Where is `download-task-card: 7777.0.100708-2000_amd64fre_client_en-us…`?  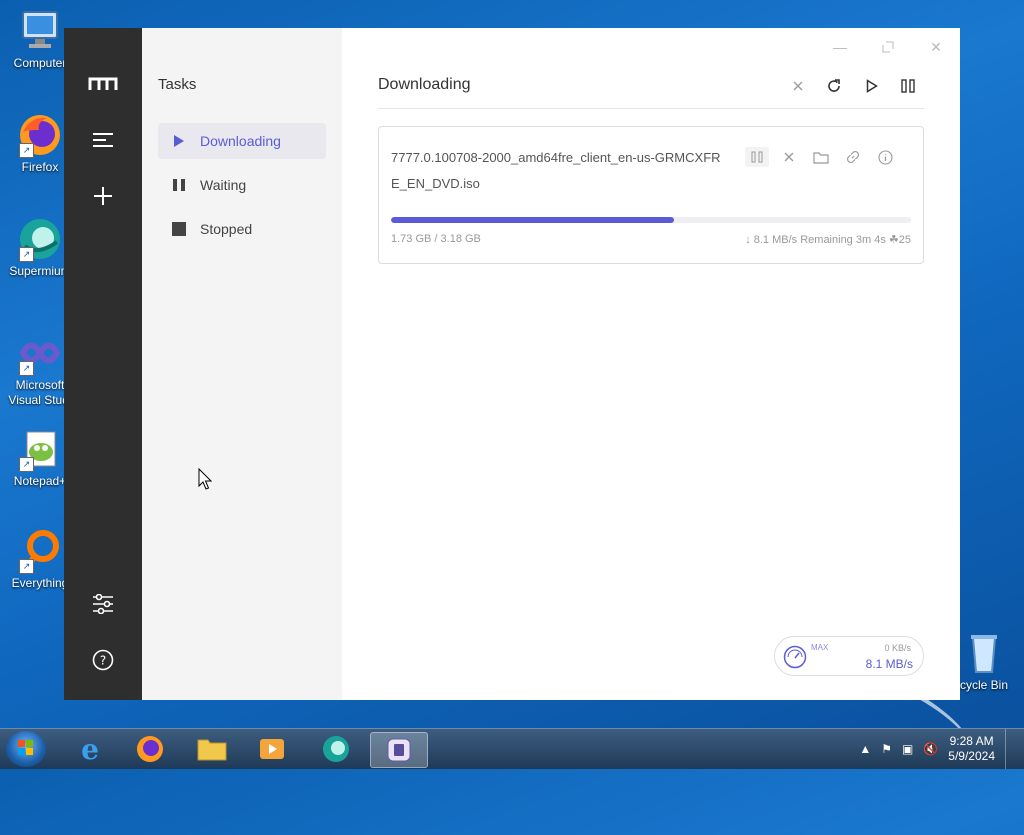
download-task-card: 7777.0.100708-2000_amd64fre_client_en-us… is located at coordinates (651, 195).